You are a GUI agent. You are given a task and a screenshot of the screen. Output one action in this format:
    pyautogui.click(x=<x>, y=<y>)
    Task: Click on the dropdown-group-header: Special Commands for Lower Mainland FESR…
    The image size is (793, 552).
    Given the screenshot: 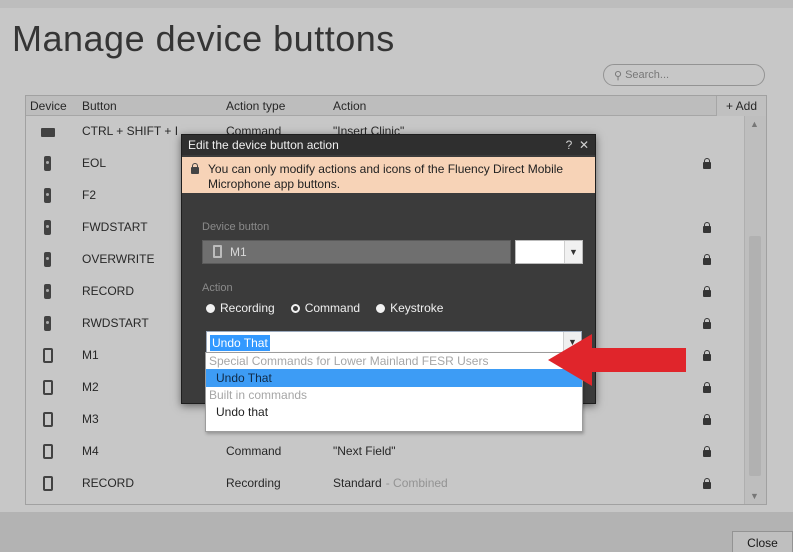 What is the action you would take?
    pyautogui.click(x=349, y=361)
    